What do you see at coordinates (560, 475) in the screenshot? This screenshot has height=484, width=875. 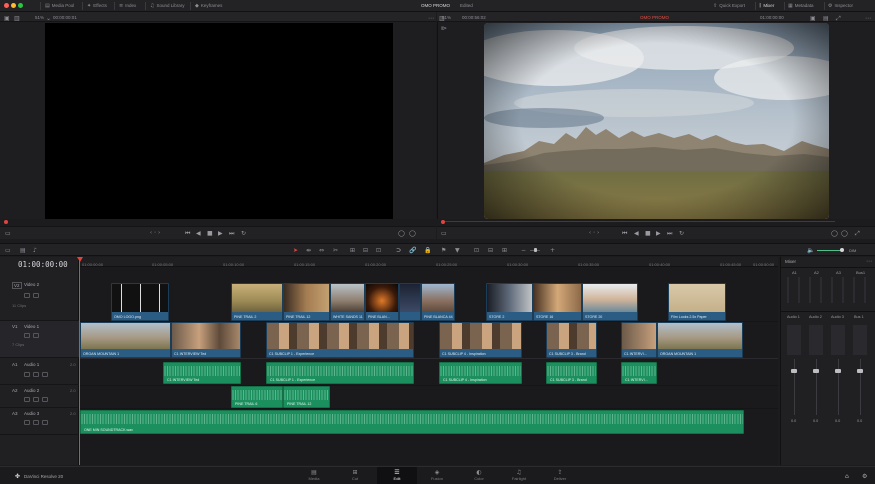 I see `page-deliver: ⇪ Deliver` at bounding box center [560, 475].